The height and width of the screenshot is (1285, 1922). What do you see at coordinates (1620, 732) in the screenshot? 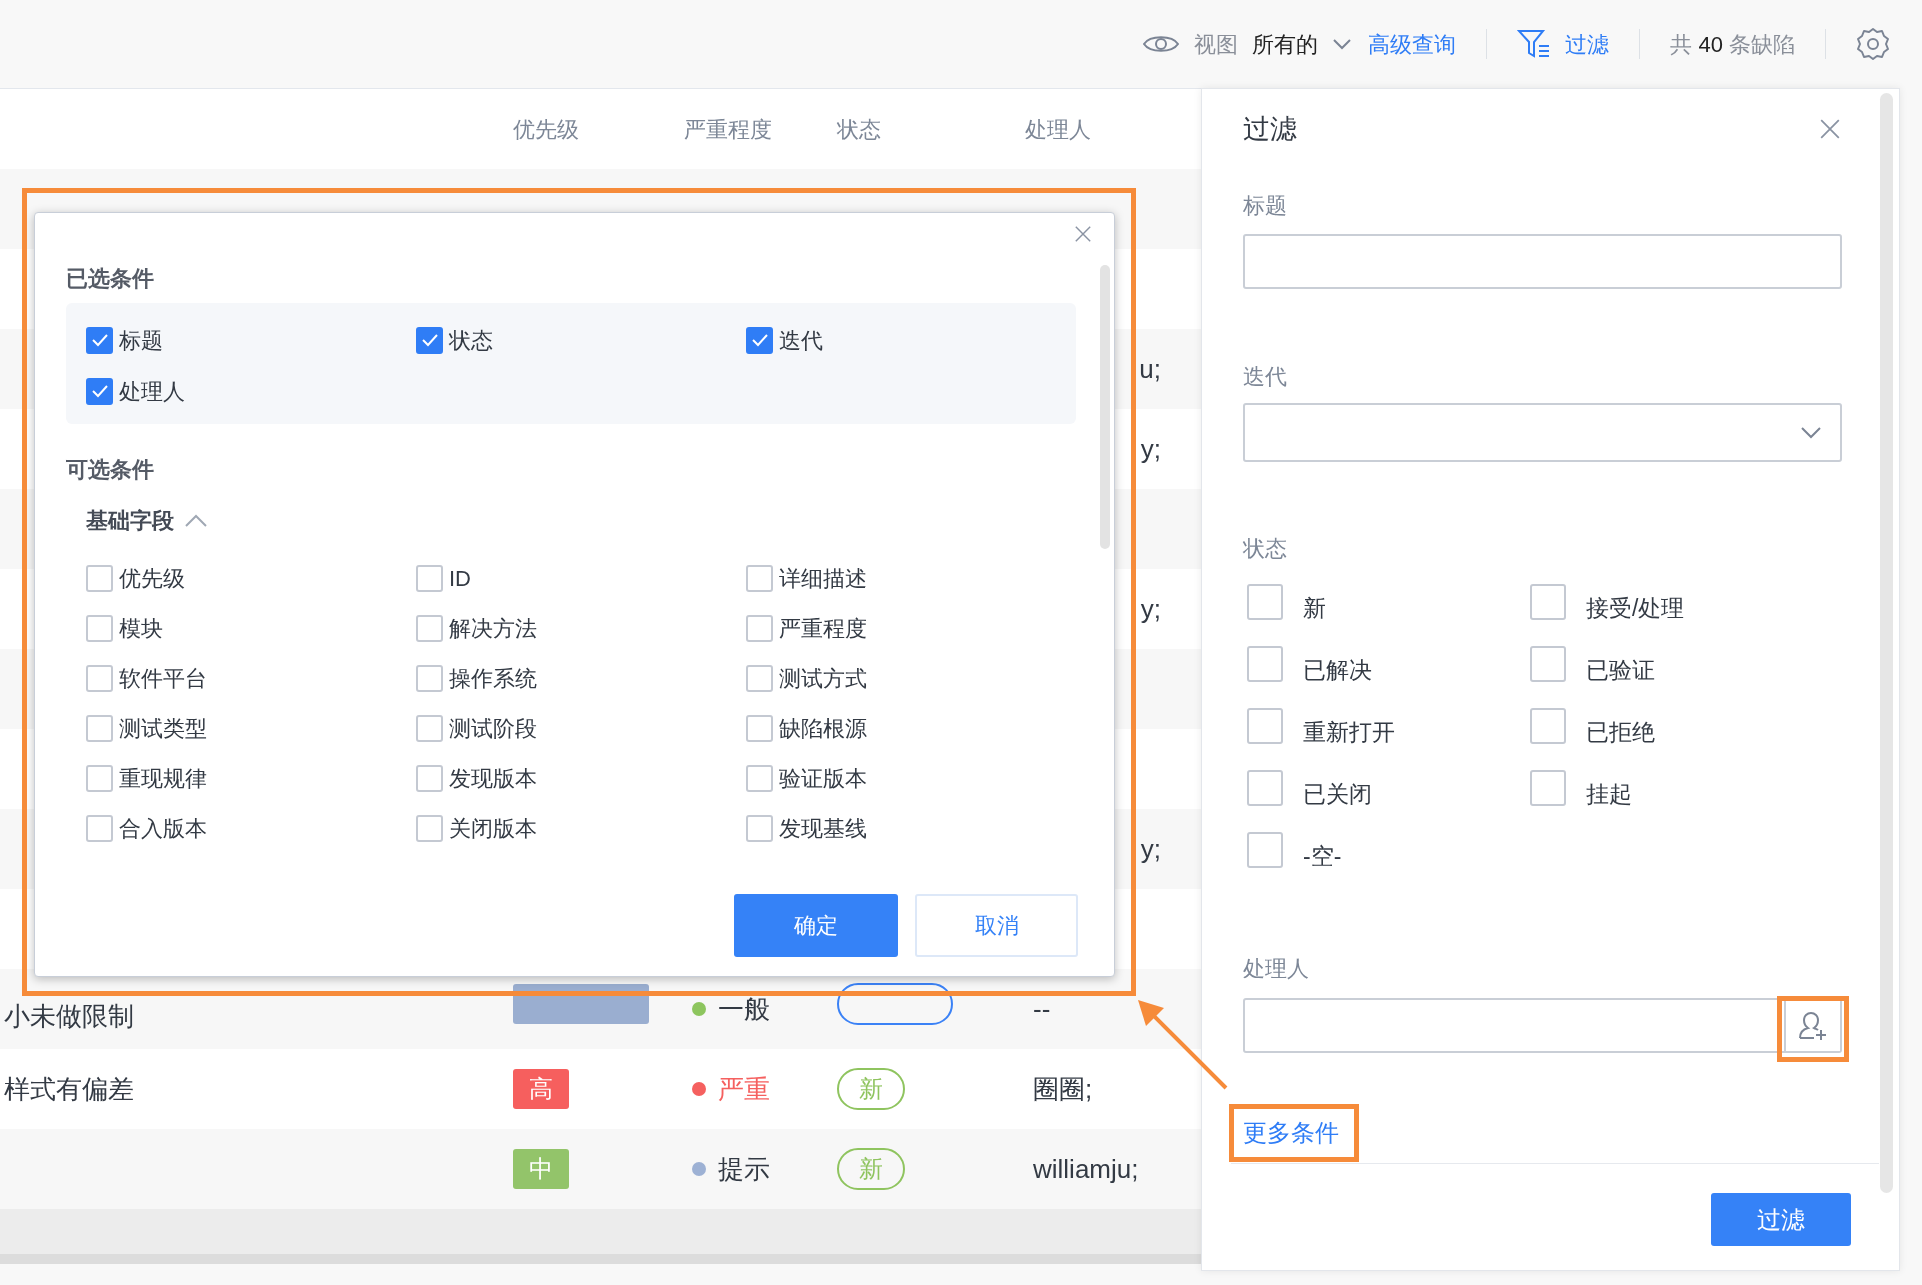
I see `checkbox-label: 已拒绝` at bounding box center [1620, 732].